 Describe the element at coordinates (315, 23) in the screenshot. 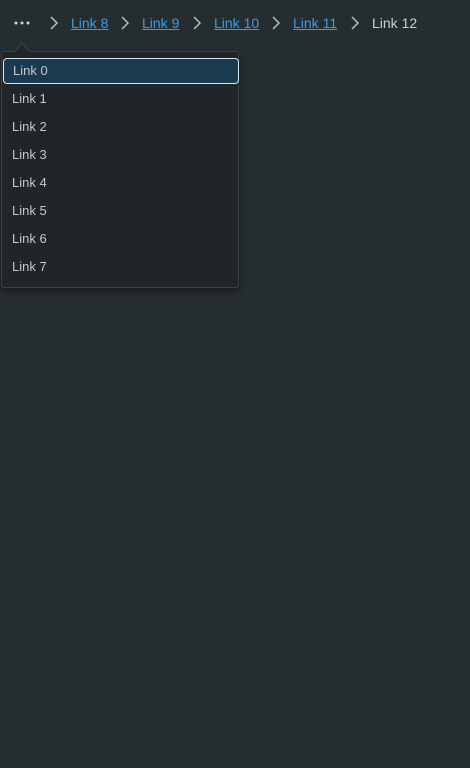

I see `breadcrumb-link-11: Link 11` at that location.